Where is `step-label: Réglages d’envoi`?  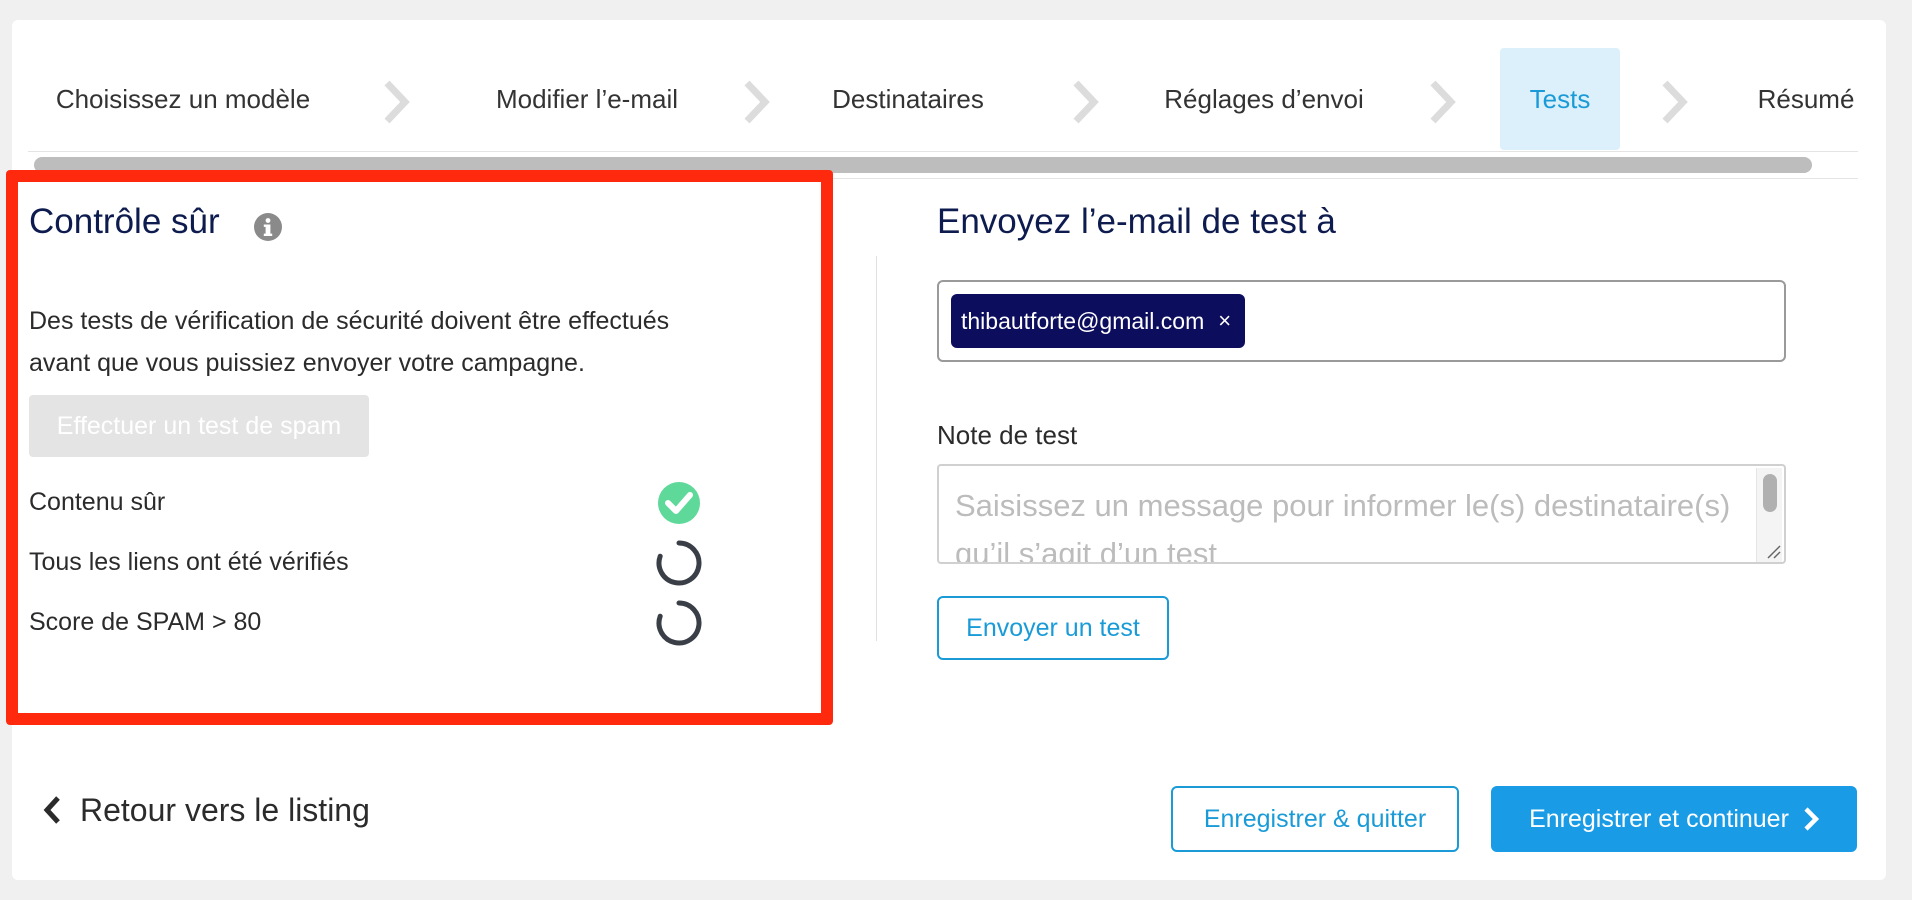
step-label: Réglages d’envoi is located at coordinates (1264, 98).